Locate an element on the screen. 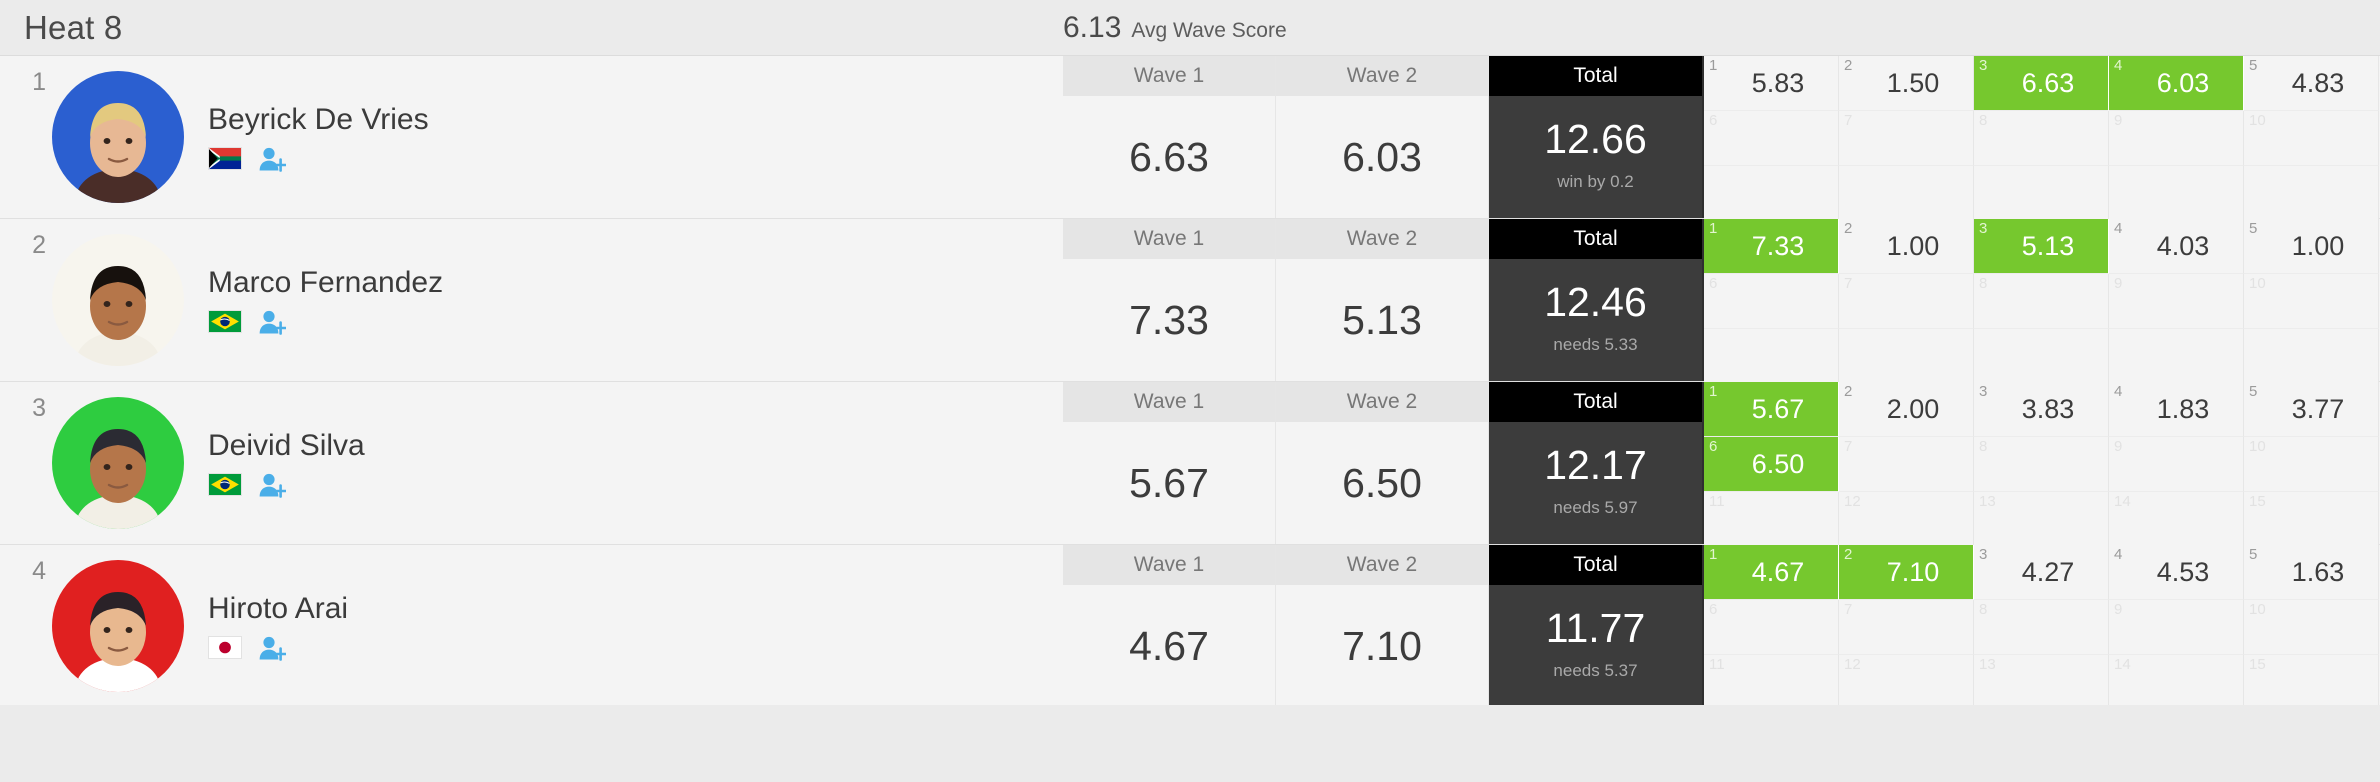  wave-grid-row: 6 7 8 9 10 is located at coordinates (2042, 301).